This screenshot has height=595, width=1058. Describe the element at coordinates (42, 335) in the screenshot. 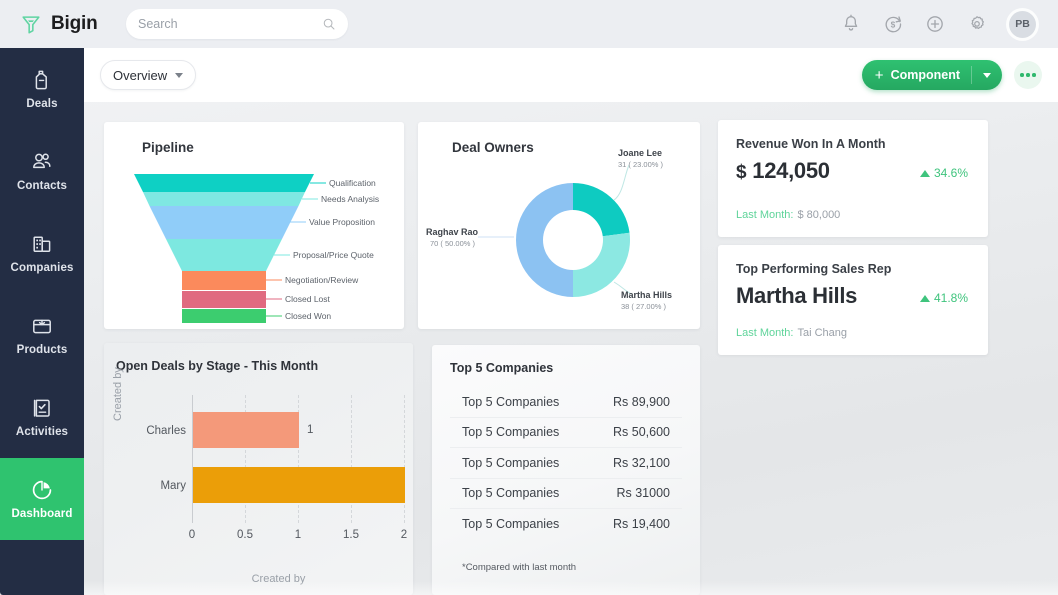

I see `sidebar-item-products: Products` at that location.